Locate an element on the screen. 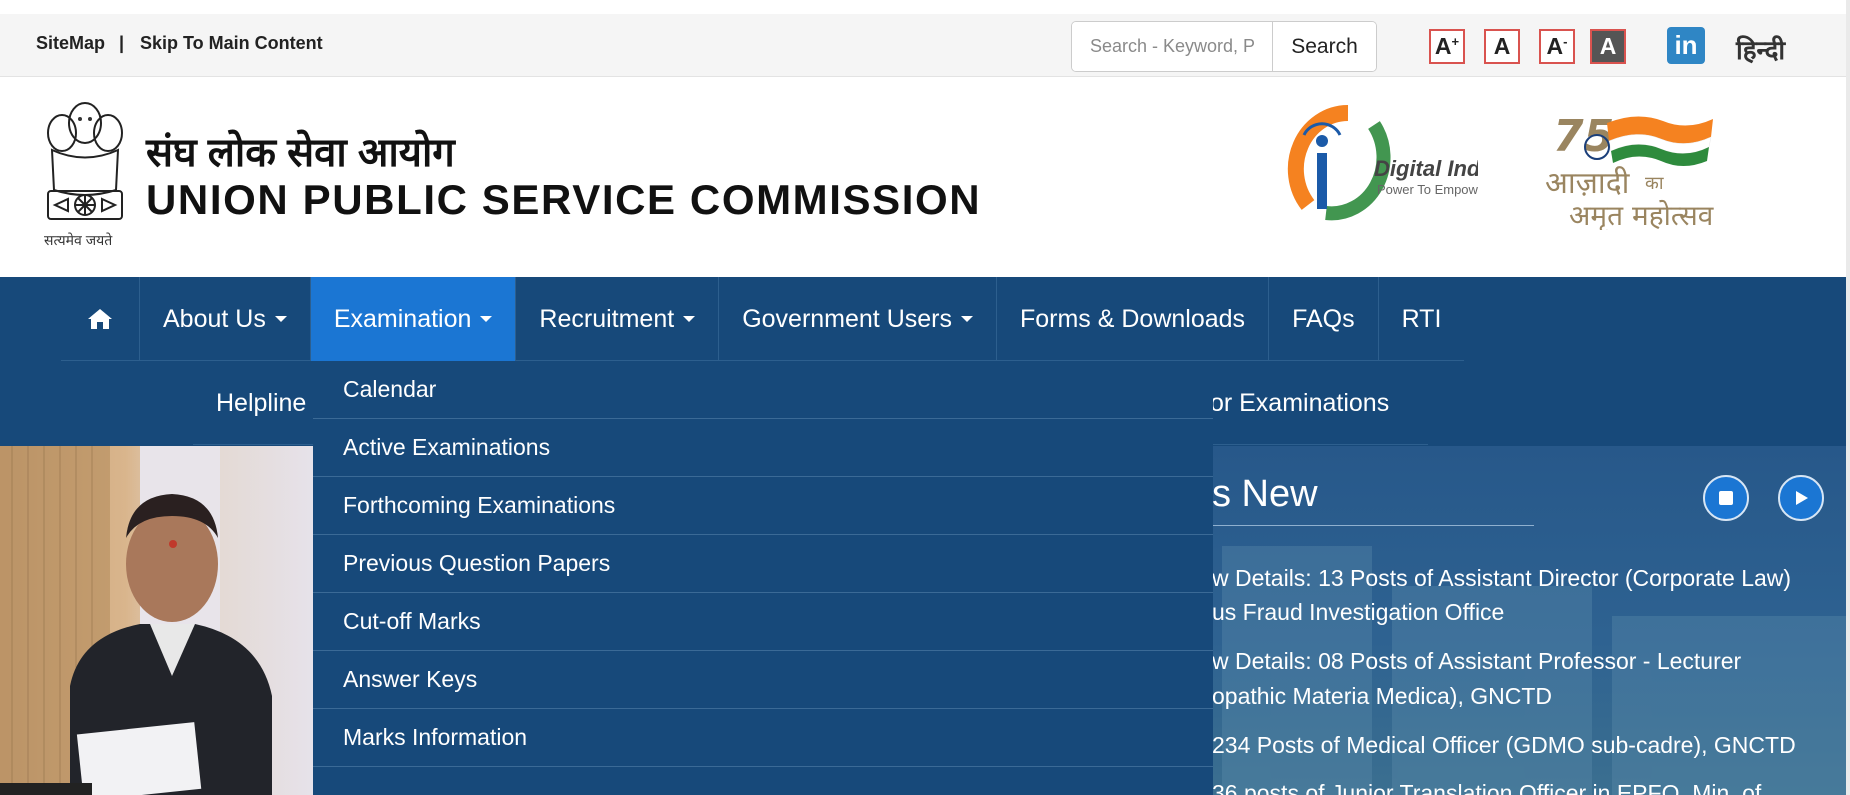 This screenshot has height=795, width=1850. font-decrease-label: A is located at coordinates (1555, 46).